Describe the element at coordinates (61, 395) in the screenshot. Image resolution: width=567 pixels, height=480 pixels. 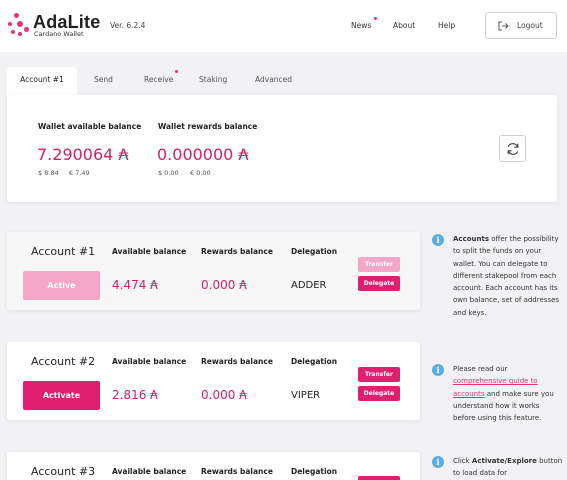
I see `account-2-activate-button: Activate` at that location.